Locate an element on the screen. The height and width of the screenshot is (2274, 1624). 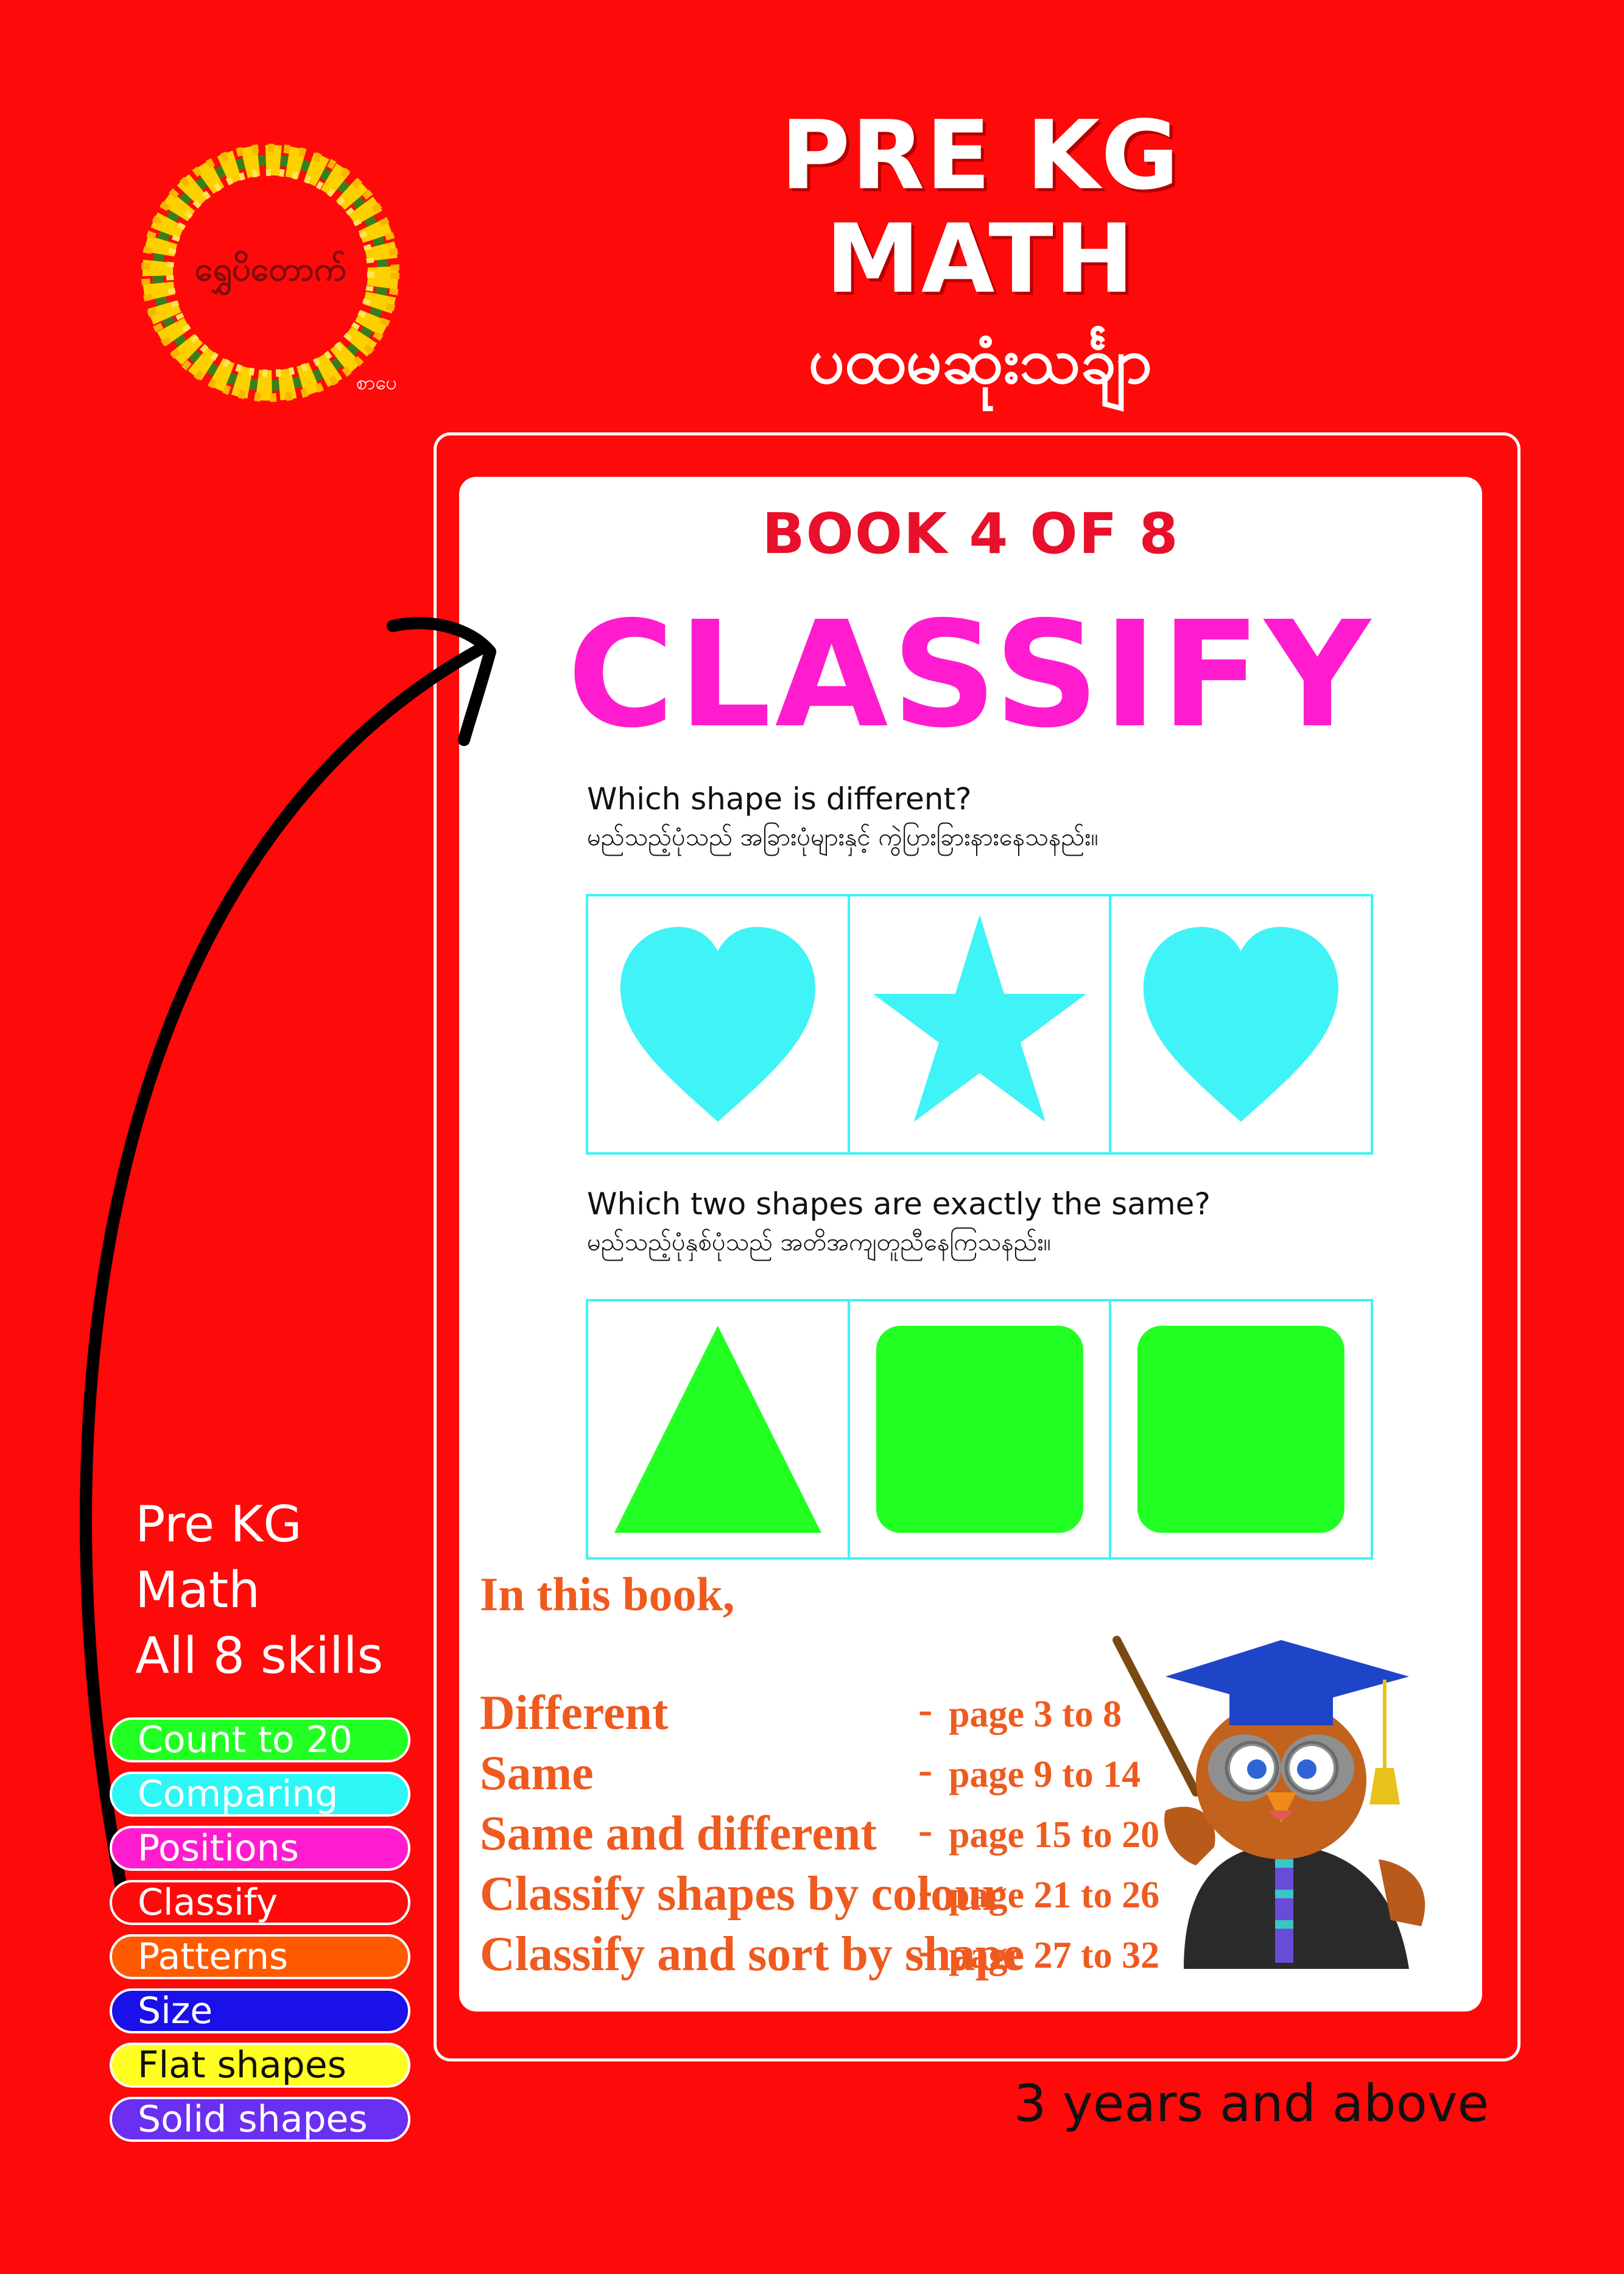
age-label: 3 years and above is located at coordinates (1251, 2103).